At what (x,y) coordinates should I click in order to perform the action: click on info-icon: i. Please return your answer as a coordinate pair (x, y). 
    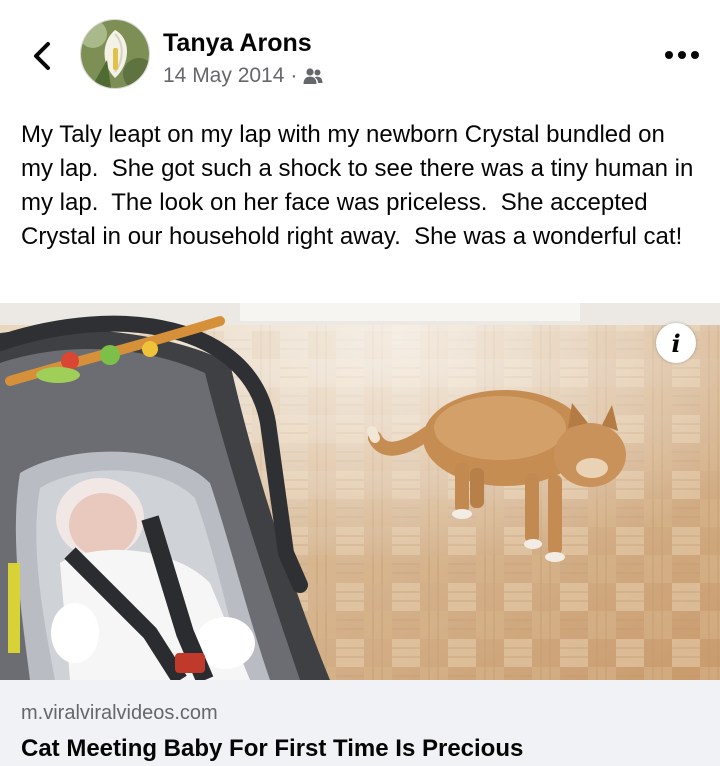
    Looking at the image, I should click on (676, 343).